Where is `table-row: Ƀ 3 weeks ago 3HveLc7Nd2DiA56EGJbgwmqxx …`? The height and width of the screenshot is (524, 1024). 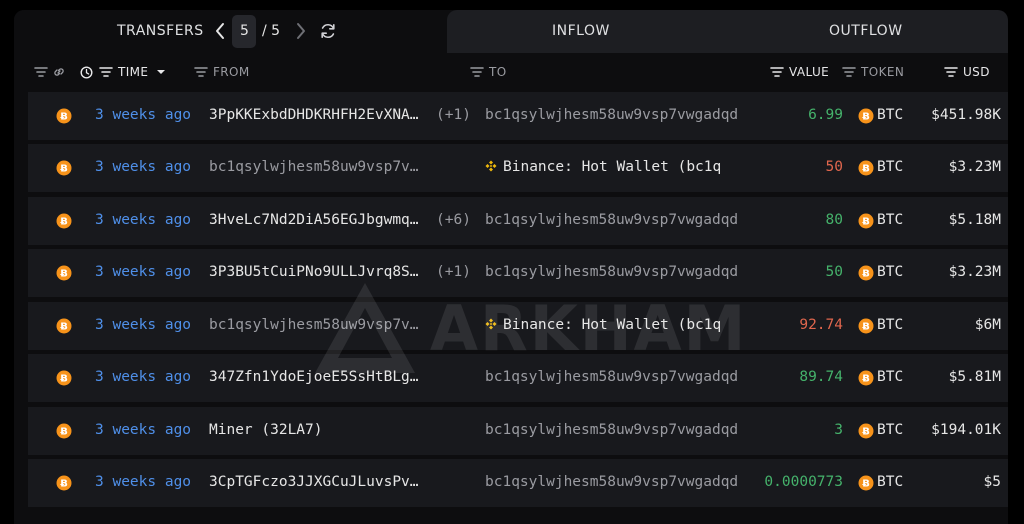
table-row: Ƀ 3 weeks ago 3HveLc7Nd2DiA56EGJbgwmqxx … is located at coordinates (518, 221).